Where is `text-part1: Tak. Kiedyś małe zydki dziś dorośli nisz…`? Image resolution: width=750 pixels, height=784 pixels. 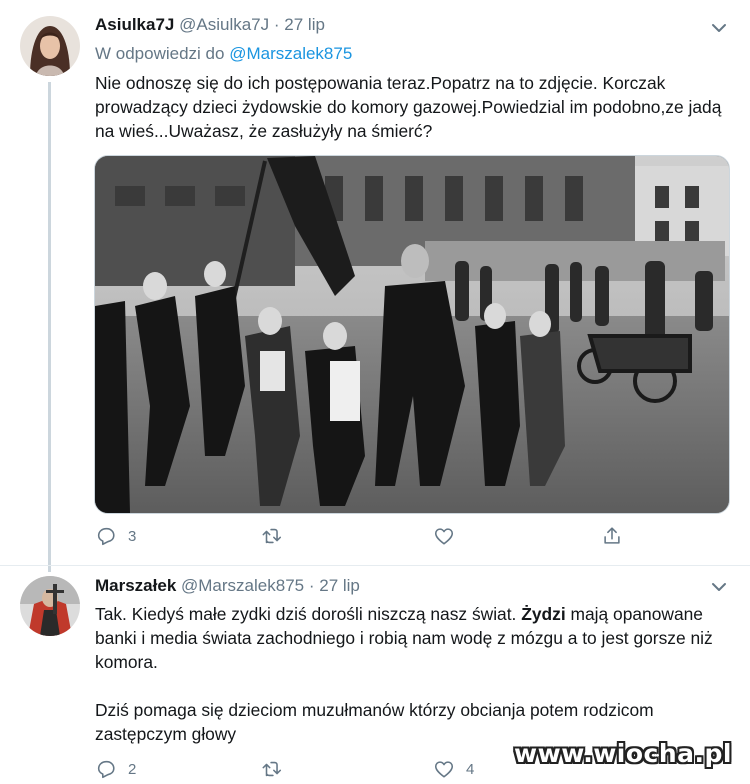
text-part1: Tak. Kiedyś małe zydki dziś dorośli nisz… is located at coordinates (308, 614).